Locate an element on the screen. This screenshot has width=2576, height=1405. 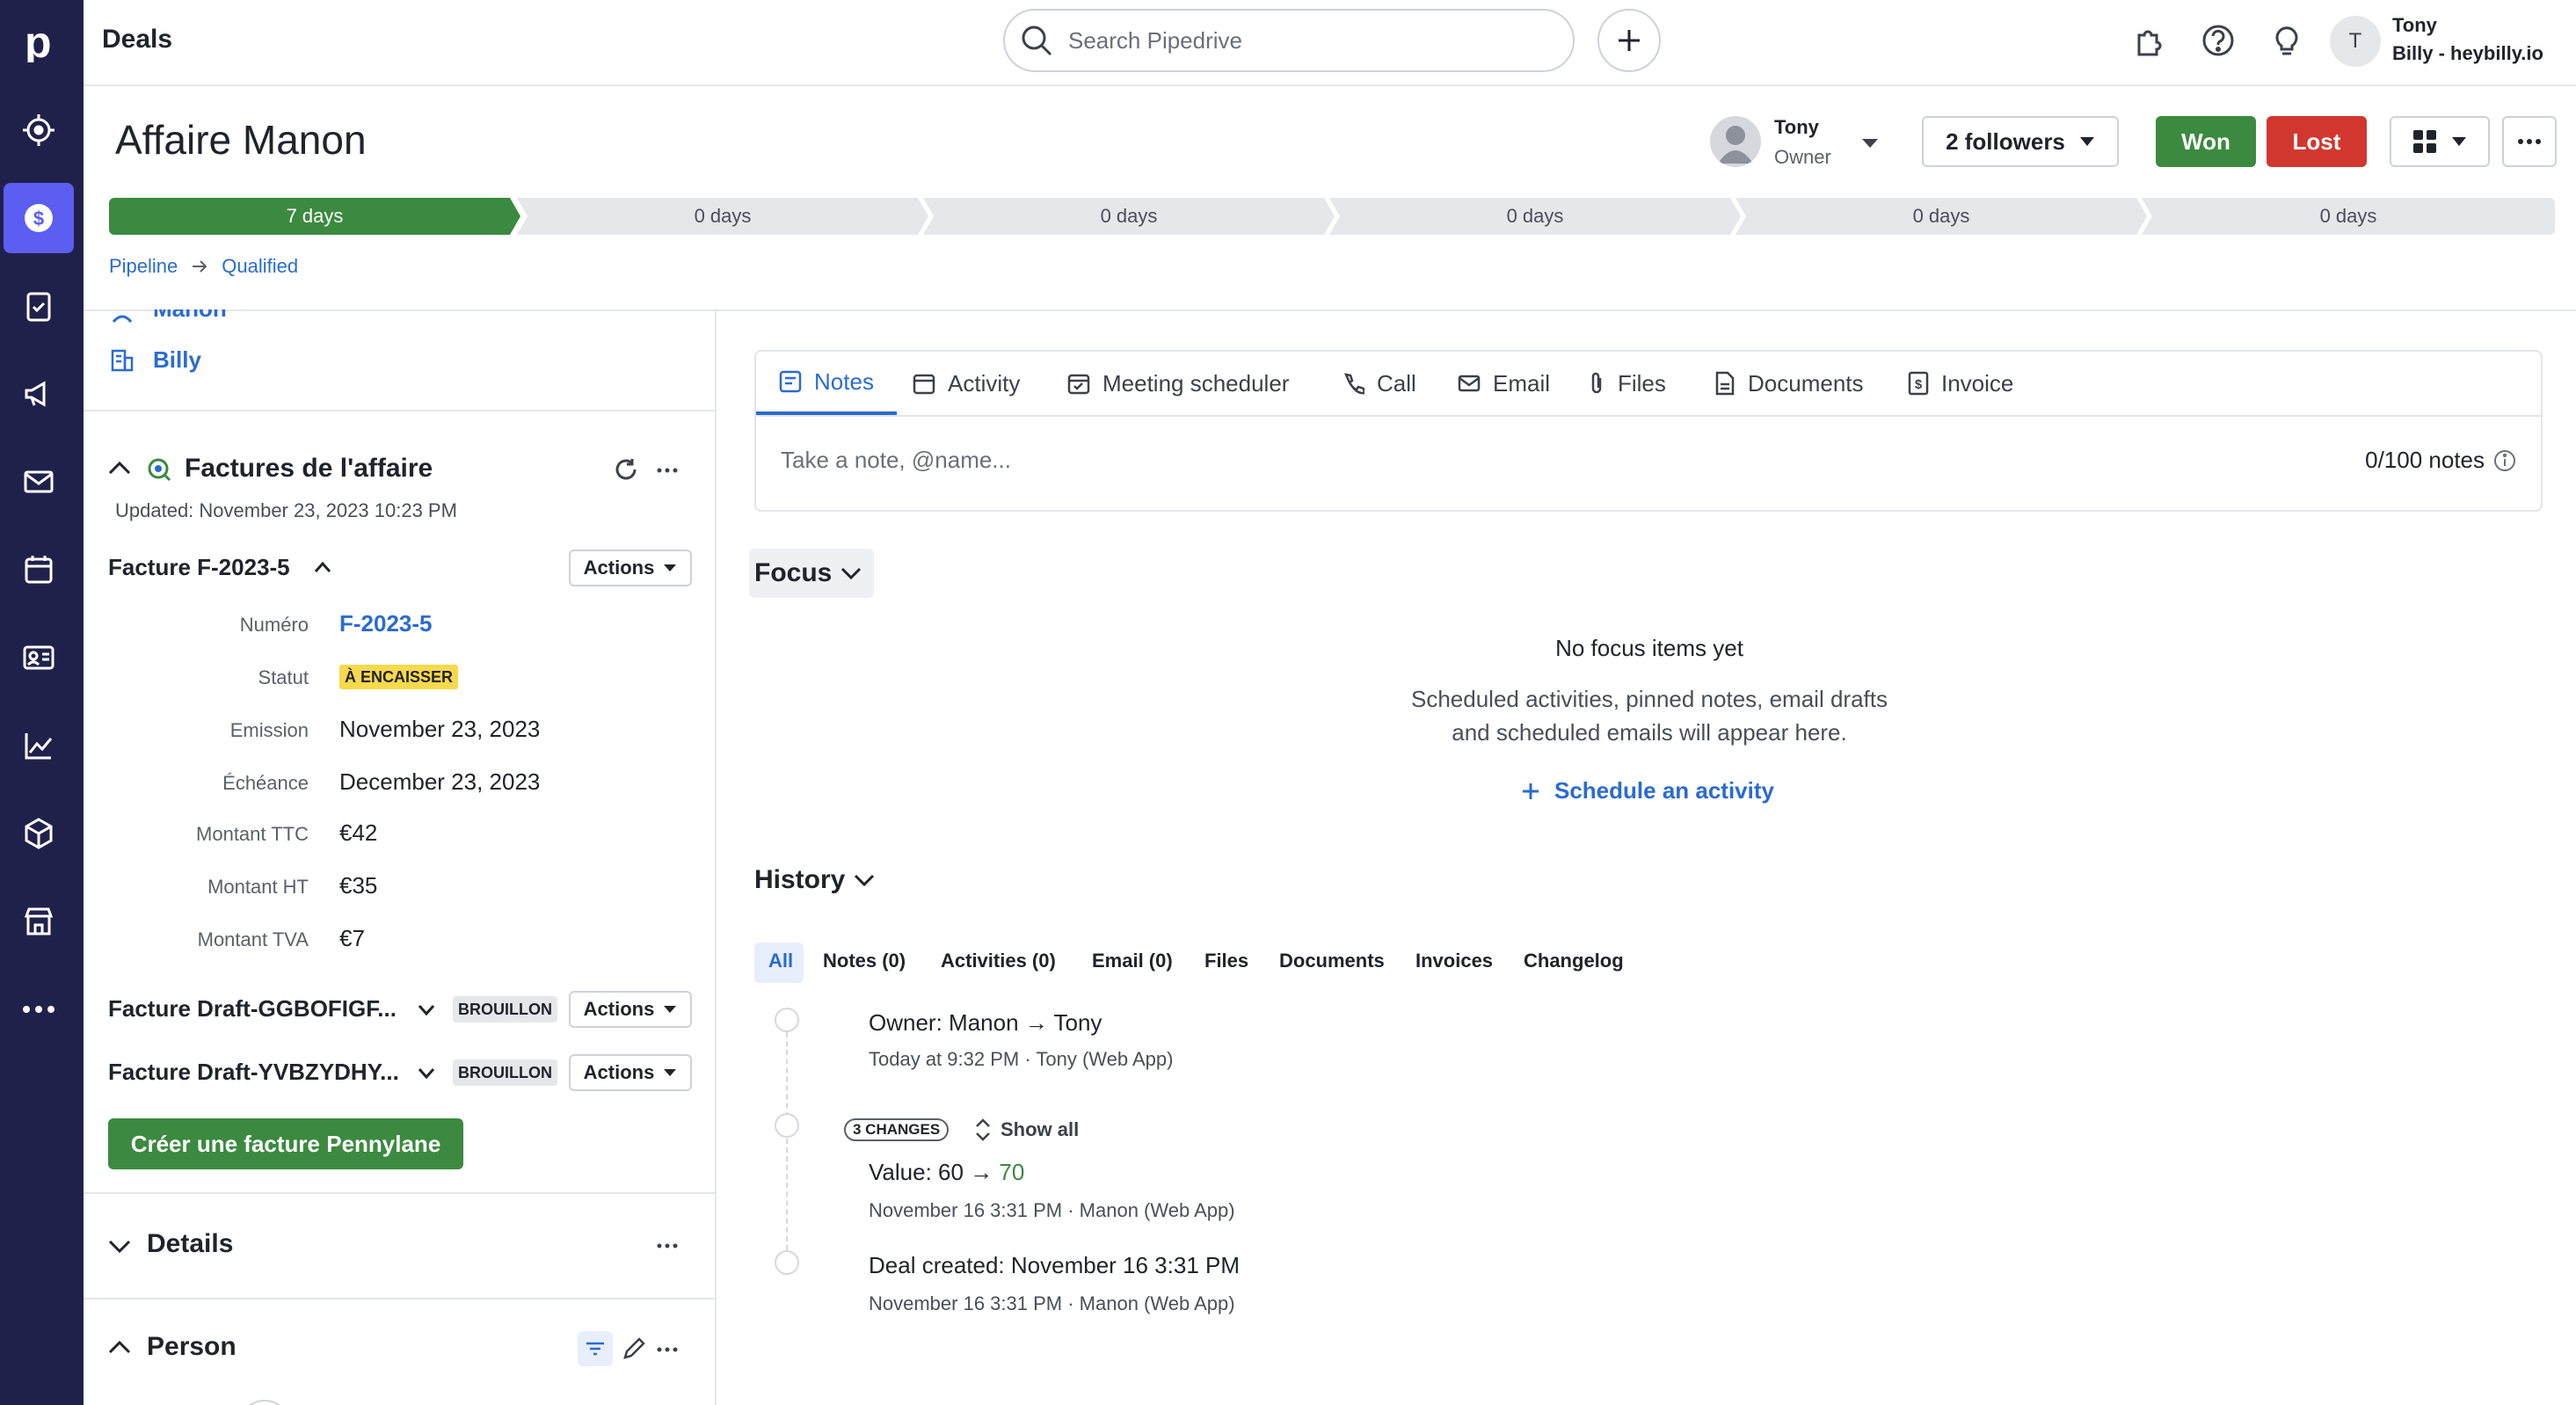
tab-email: Email is located at coordinates (1504, 383).